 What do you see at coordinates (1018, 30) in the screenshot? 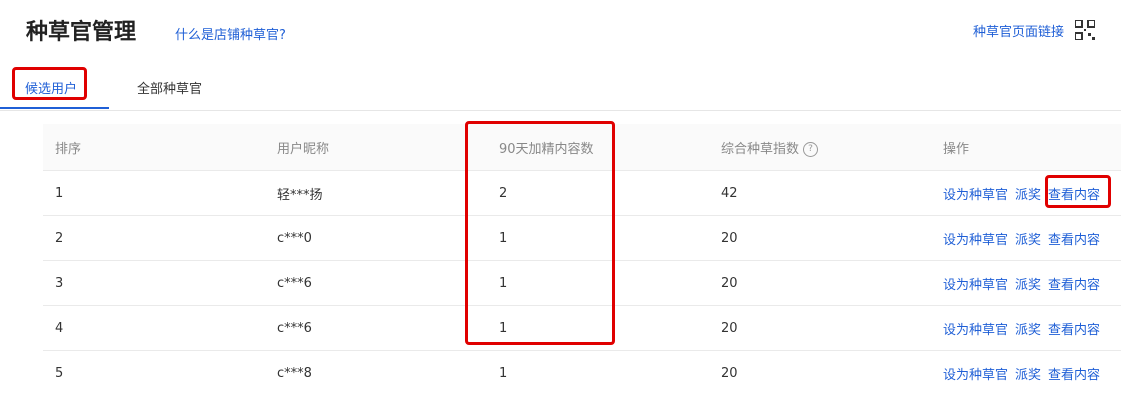
I see `page-link: 种草官页面链接` at bounding box center [1018, 30].